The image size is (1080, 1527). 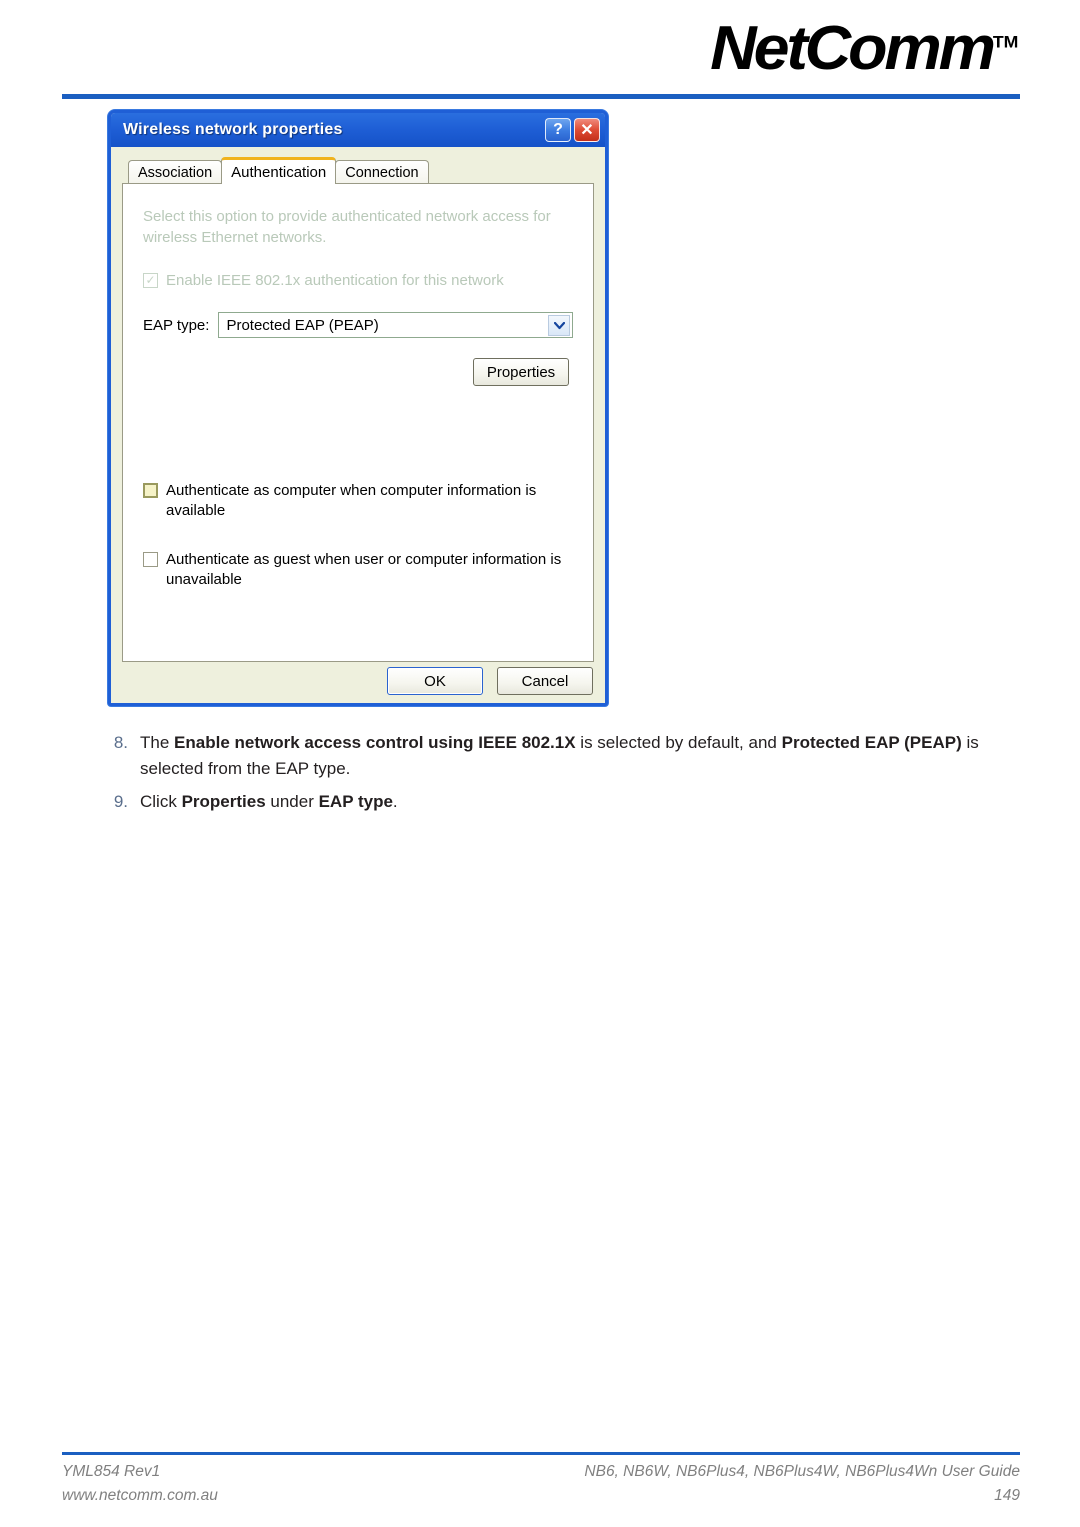 What do you see at coordinates (587, 130) in the screenshot?
I see `close-icon: ✕` at bounding box center [587, 130].